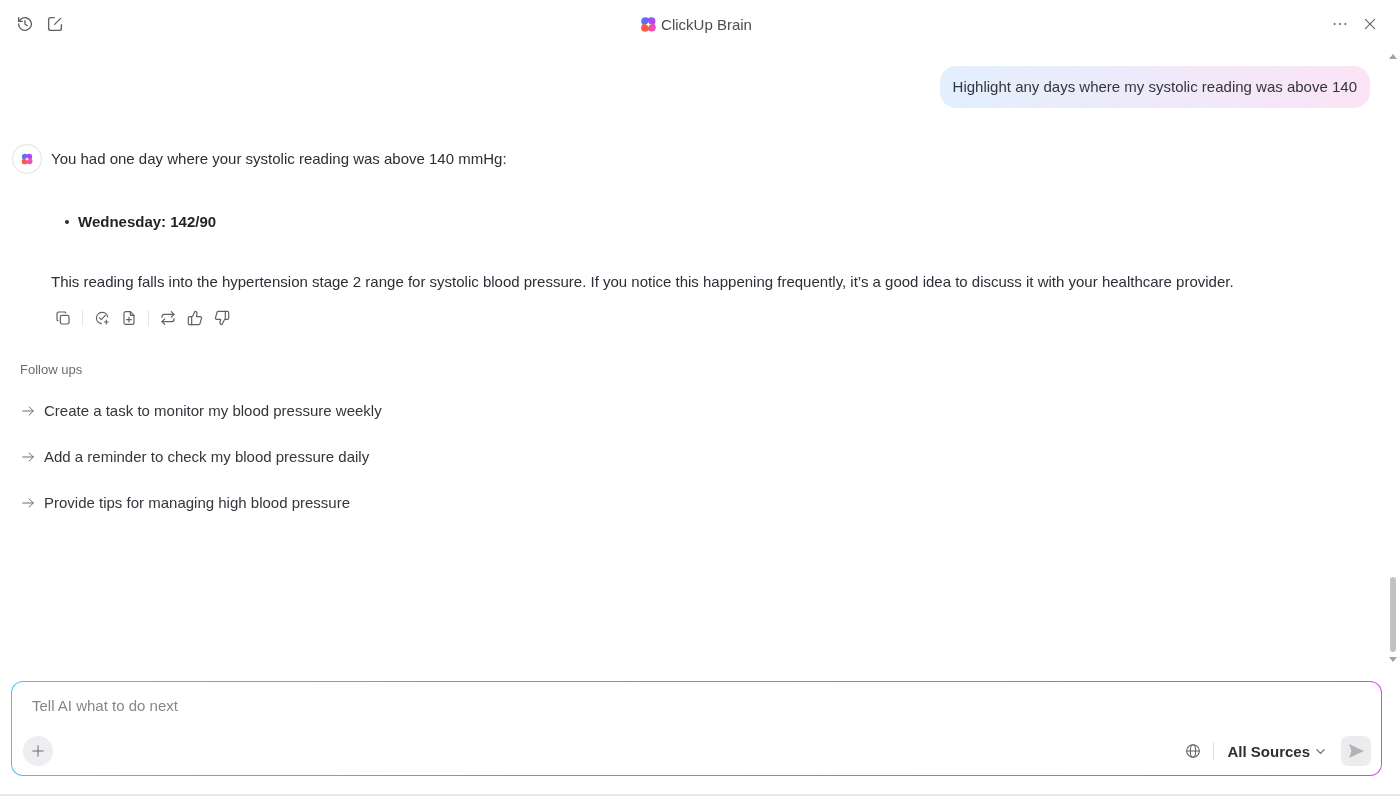 Image resolution: width=1400 pixels, height=796 pixels. What do you see at coordinates (38, 751) in the screenshot?
I see `plus-icon` at bounding box center [38, 751].